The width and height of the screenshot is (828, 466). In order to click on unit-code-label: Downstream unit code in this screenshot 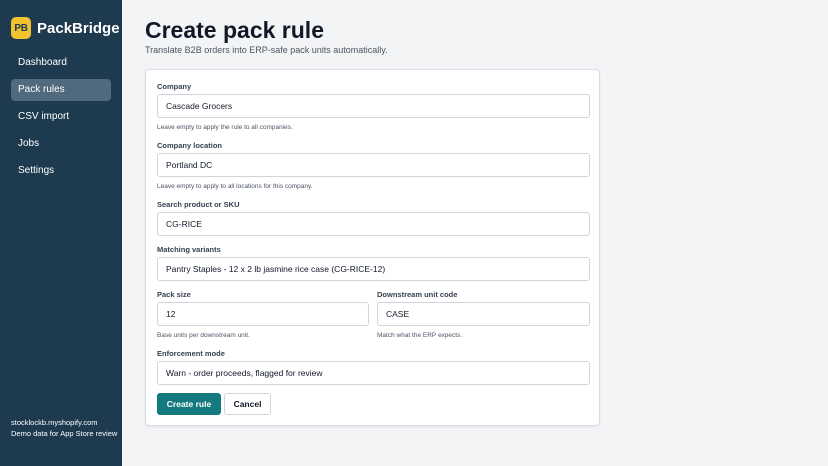, I will do `click(417, 294)`.